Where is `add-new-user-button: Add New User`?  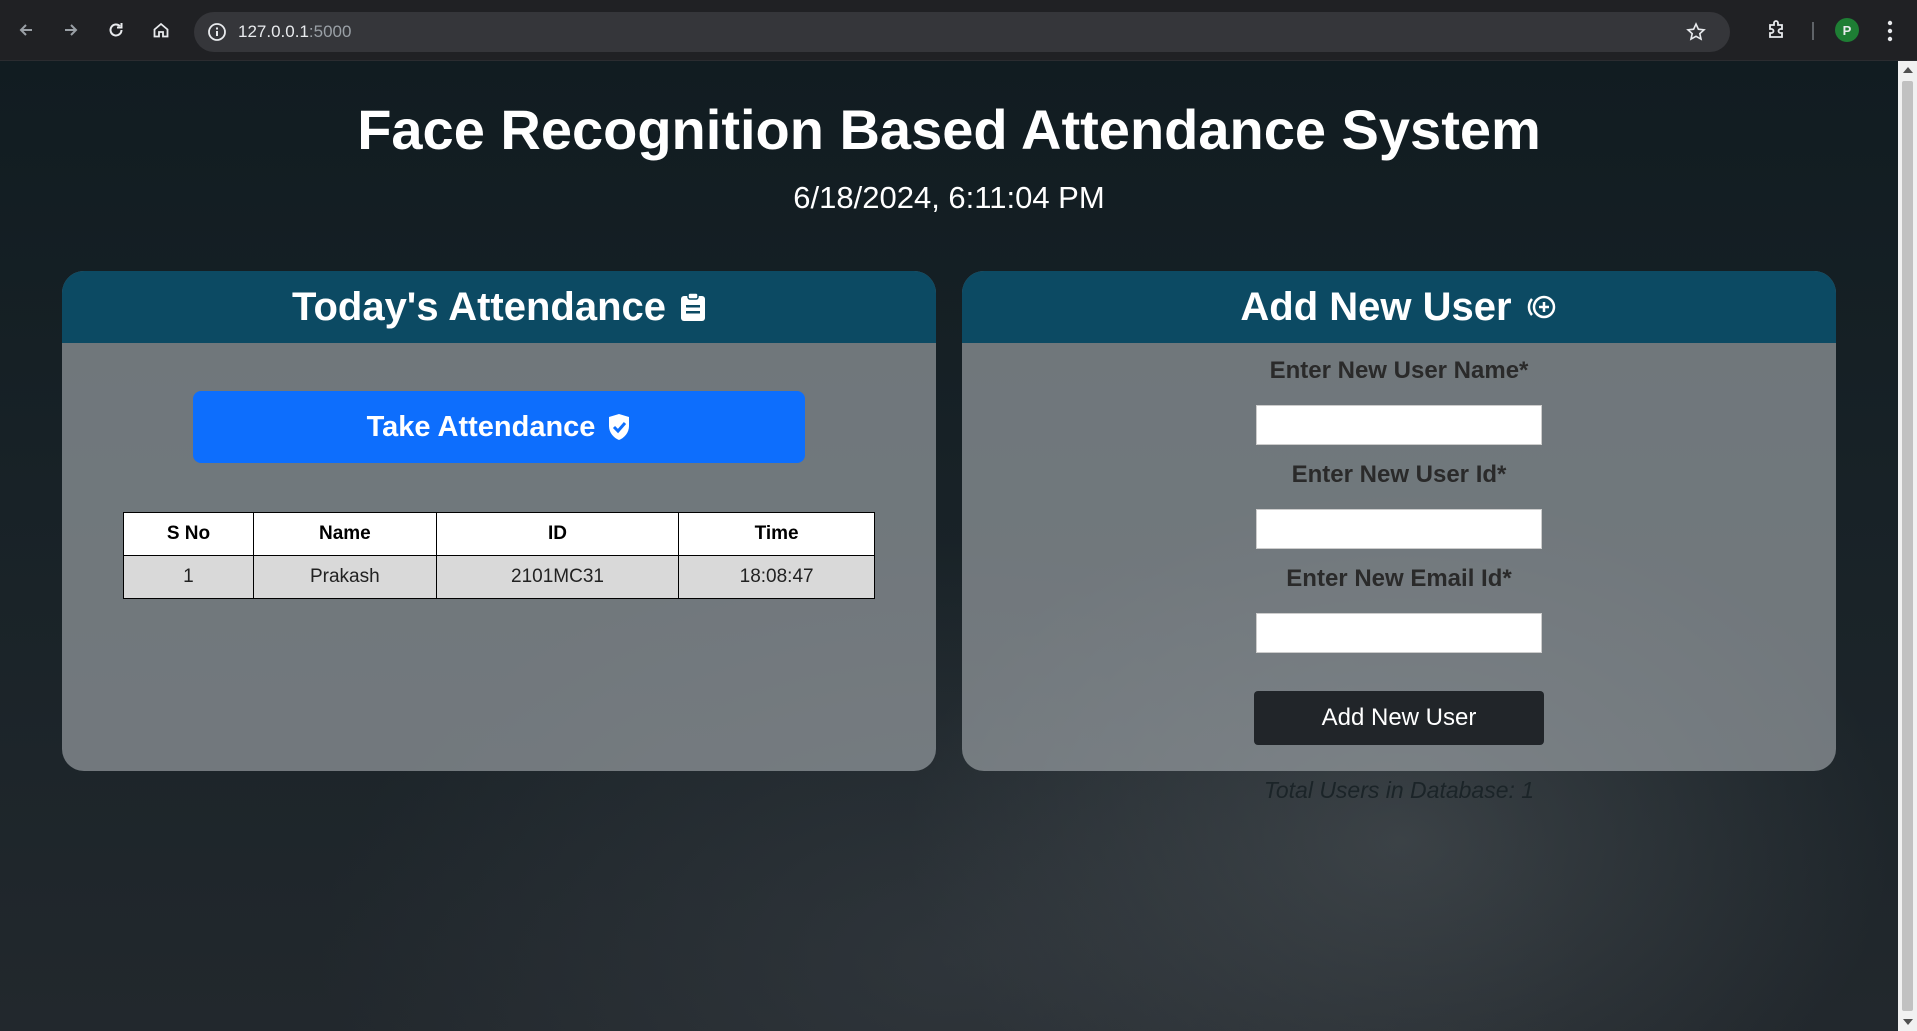 add-new-user-button: Add New User is located at coordinates (1399, 718).